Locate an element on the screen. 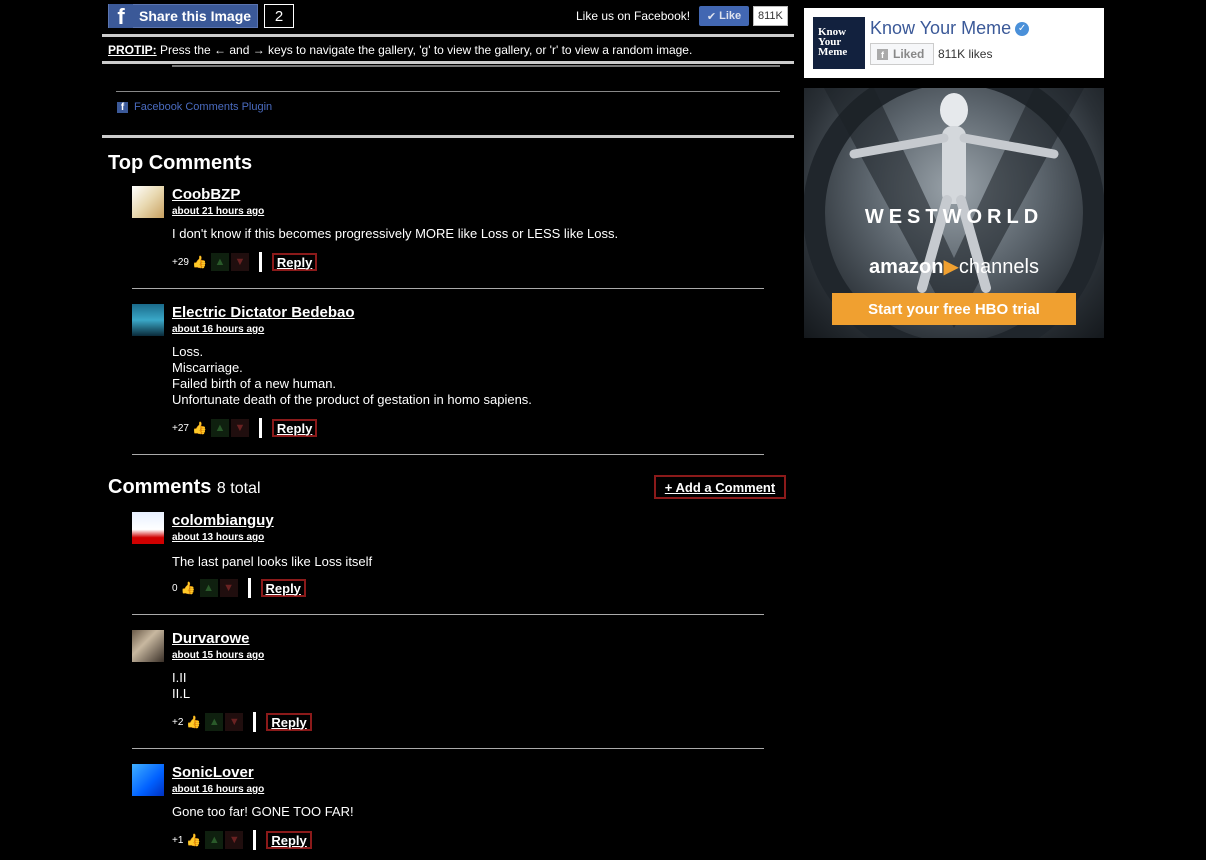 The width and height of the screenshot is (1206, 860). liked-button: f Liked is located at coordinates (902, 54).